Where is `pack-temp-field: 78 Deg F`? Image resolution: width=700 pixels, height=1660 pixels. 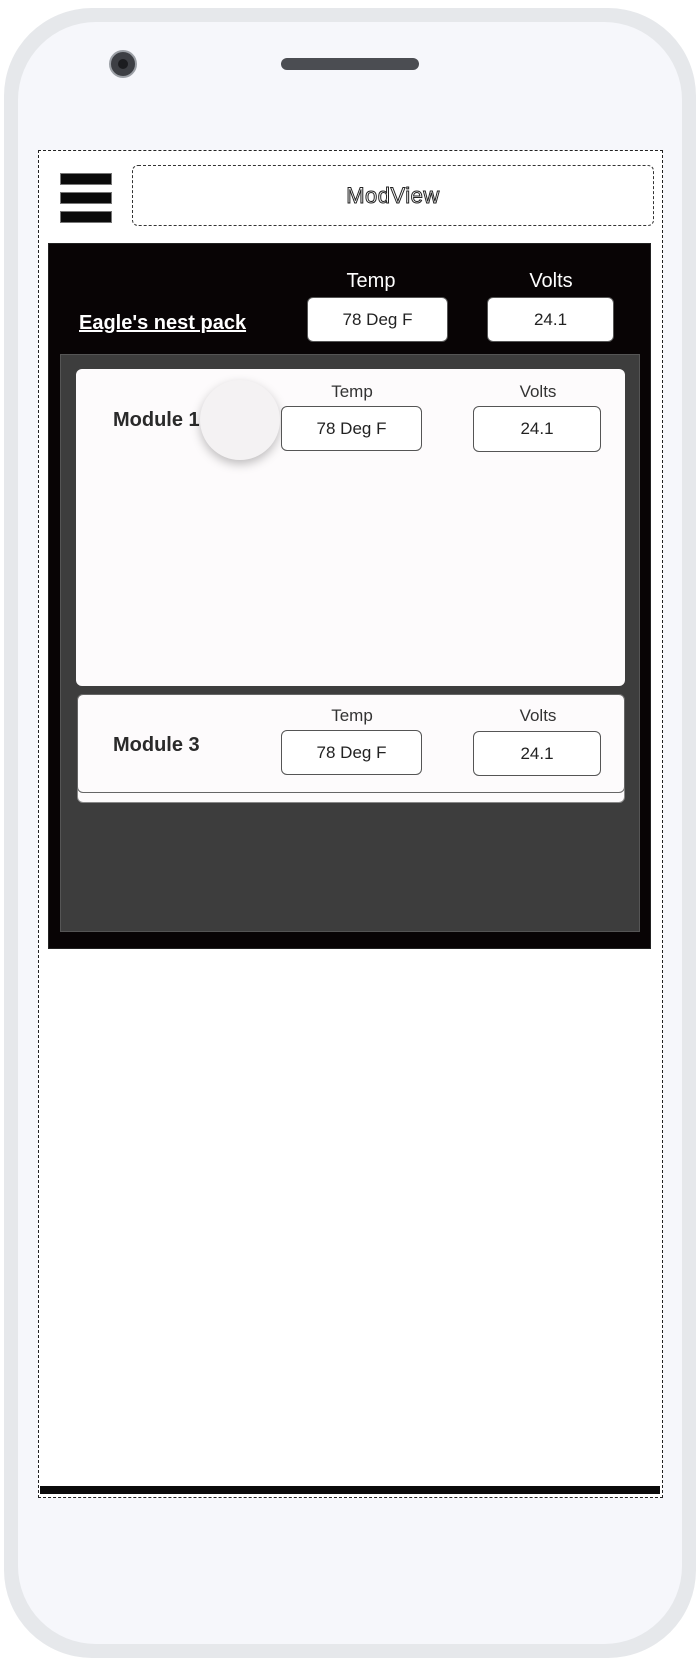
pack-temp-field: 78 Deg F is located at coordinates (377, 319).